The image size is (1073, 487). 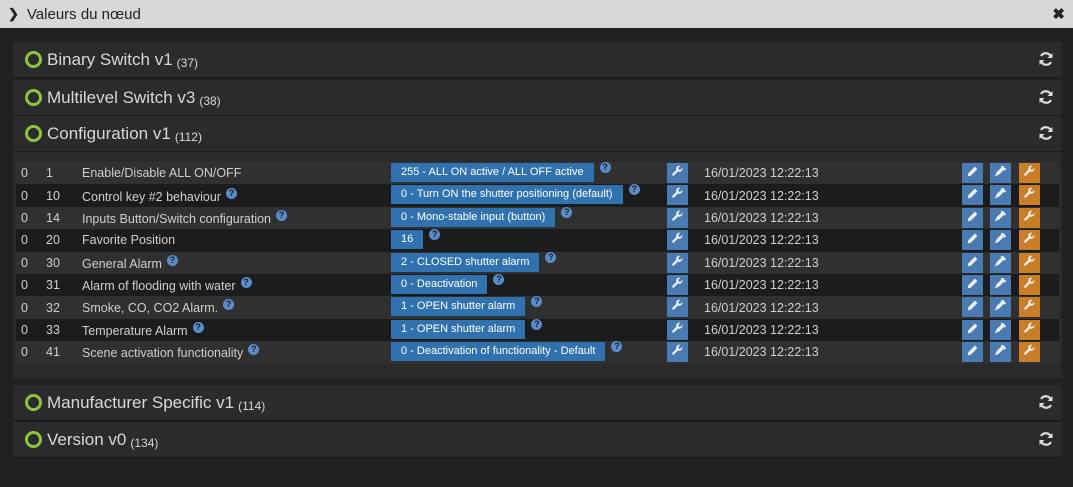 I want to click on param-label: Favorite Position, so click(x=128, y=240).